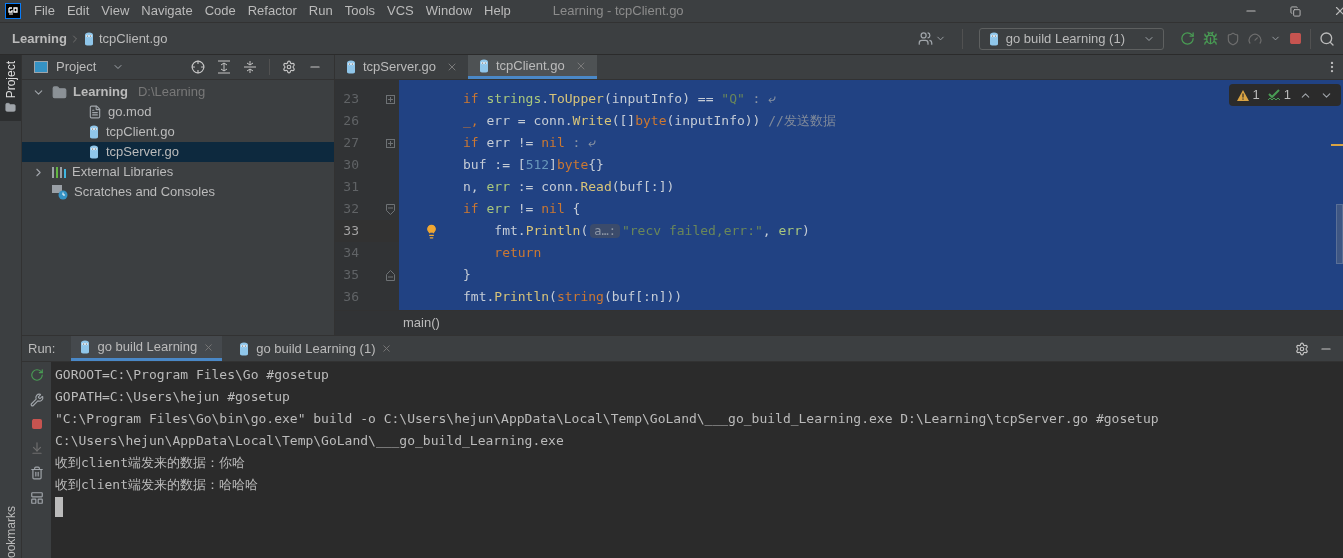 The width and height of the screenshot is (1343, 558). What do you see at coordinates (144, 192) in the screenshot?
I see `tree-label: Scratches and Consoles` at bounding box center [144, 192].